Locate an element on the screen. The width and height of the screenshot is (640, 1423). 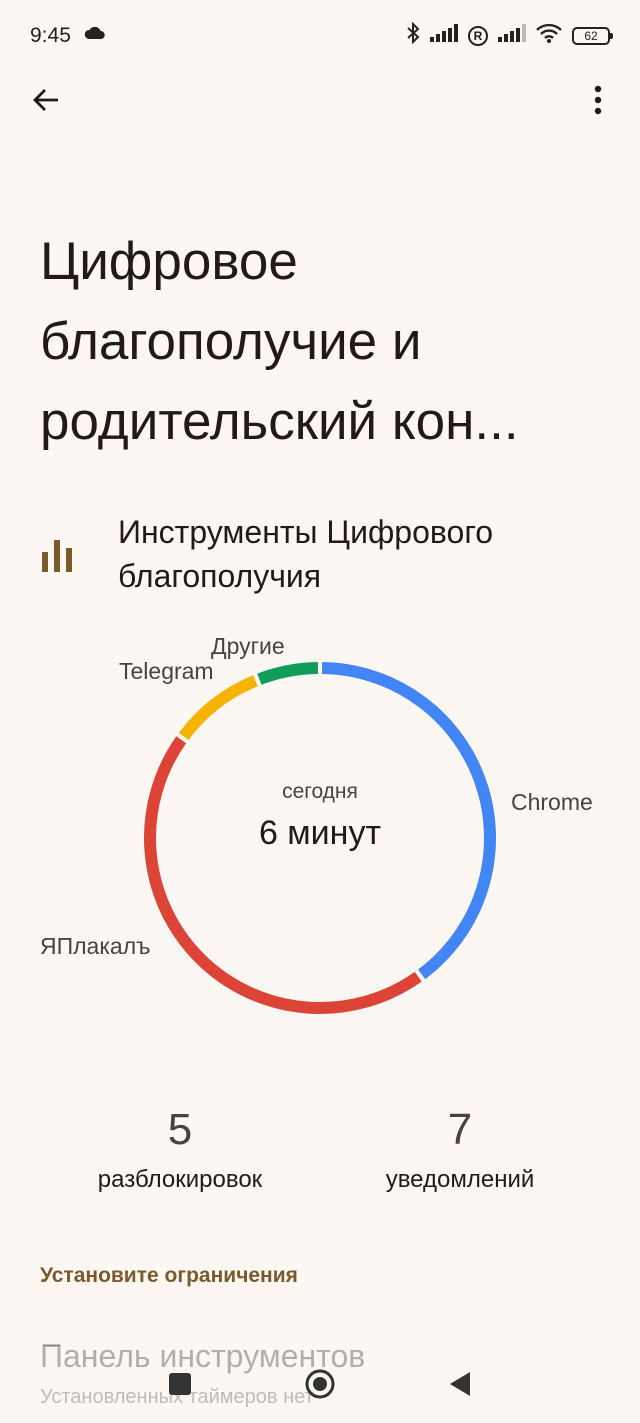
status-icons: R 62 is located at coordinates (509, 35).